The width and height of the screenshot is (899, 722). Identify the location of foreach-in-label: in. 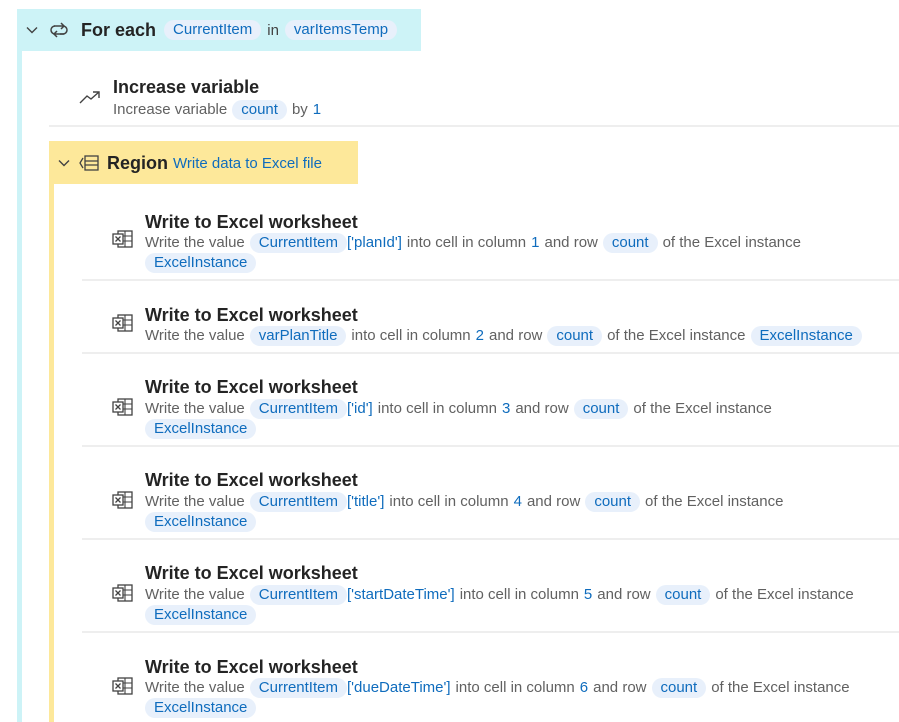
(273, 30).